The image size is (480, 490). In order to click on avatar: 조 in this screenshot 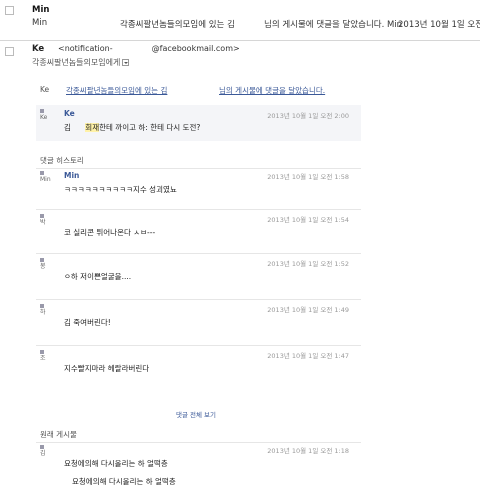, I will do `click(47, 359)`.